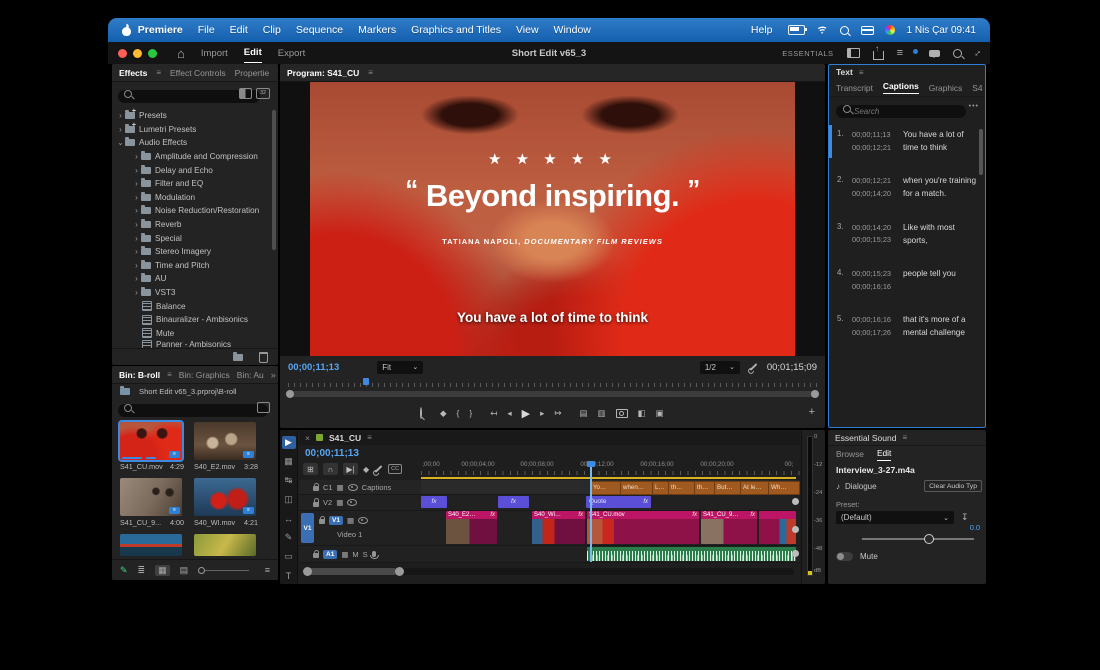 Image resolution: width=1100 pixels, height=670 pixels. I want to click on captions-scrollbar, so click(981, 152).